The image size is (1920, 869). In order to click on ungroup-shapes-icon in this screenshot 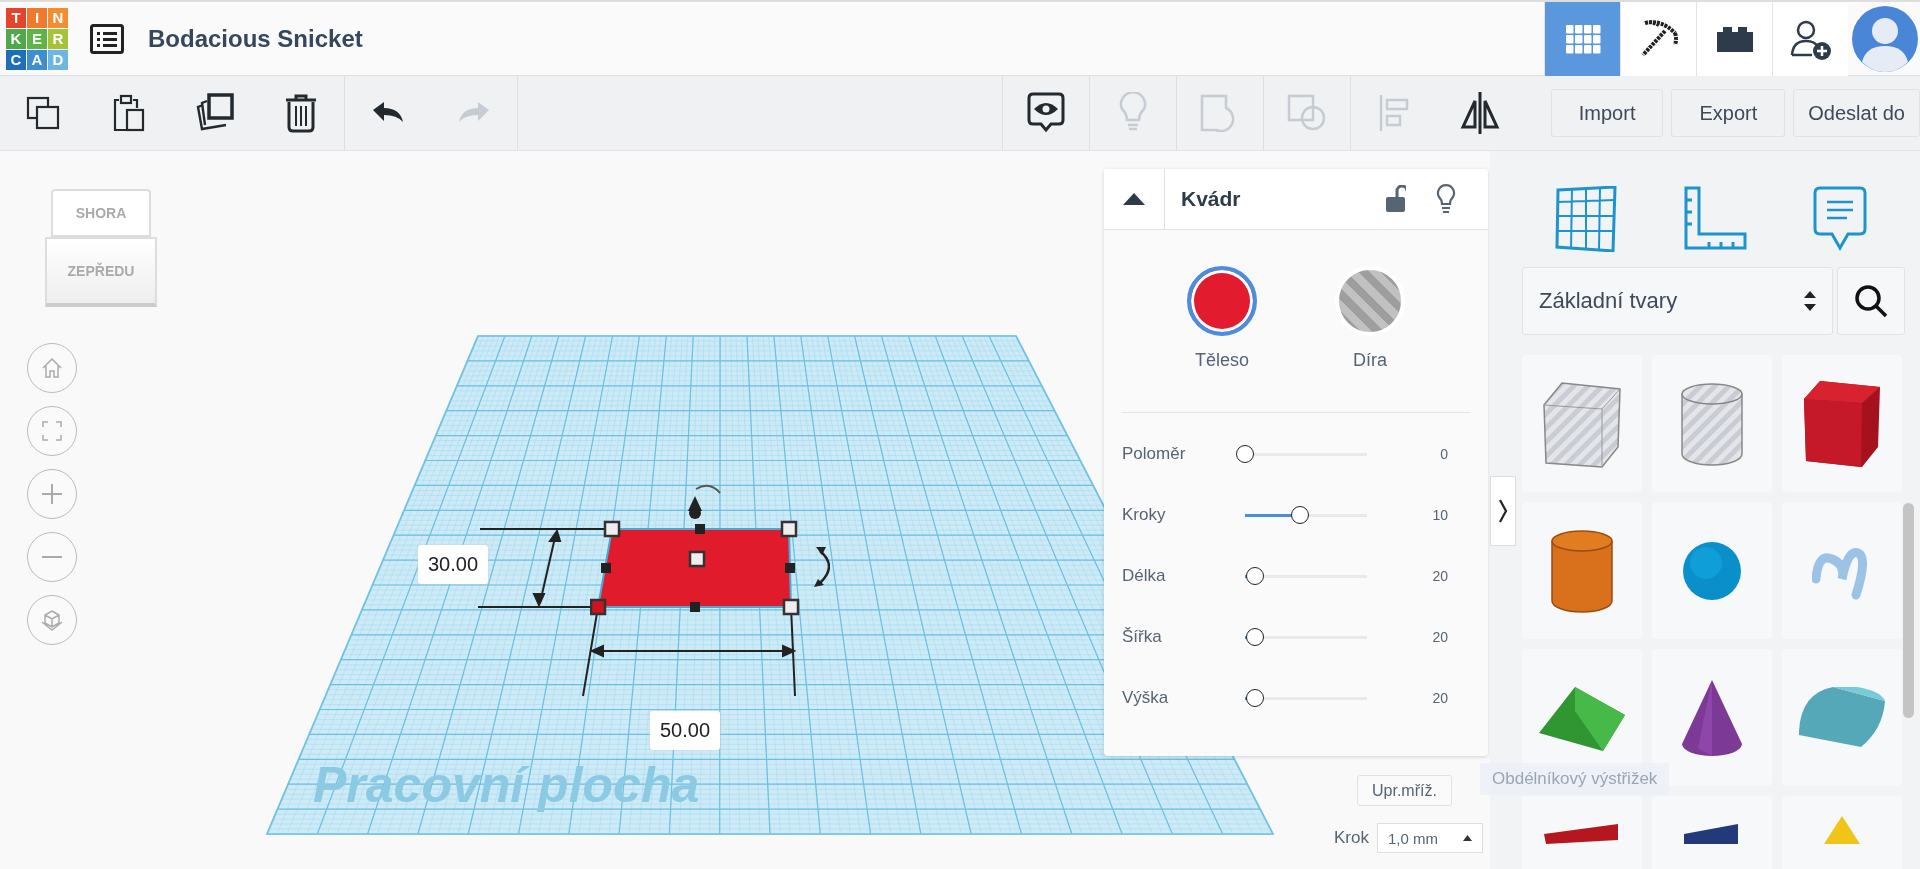, I will do `click(1306, 113)`.